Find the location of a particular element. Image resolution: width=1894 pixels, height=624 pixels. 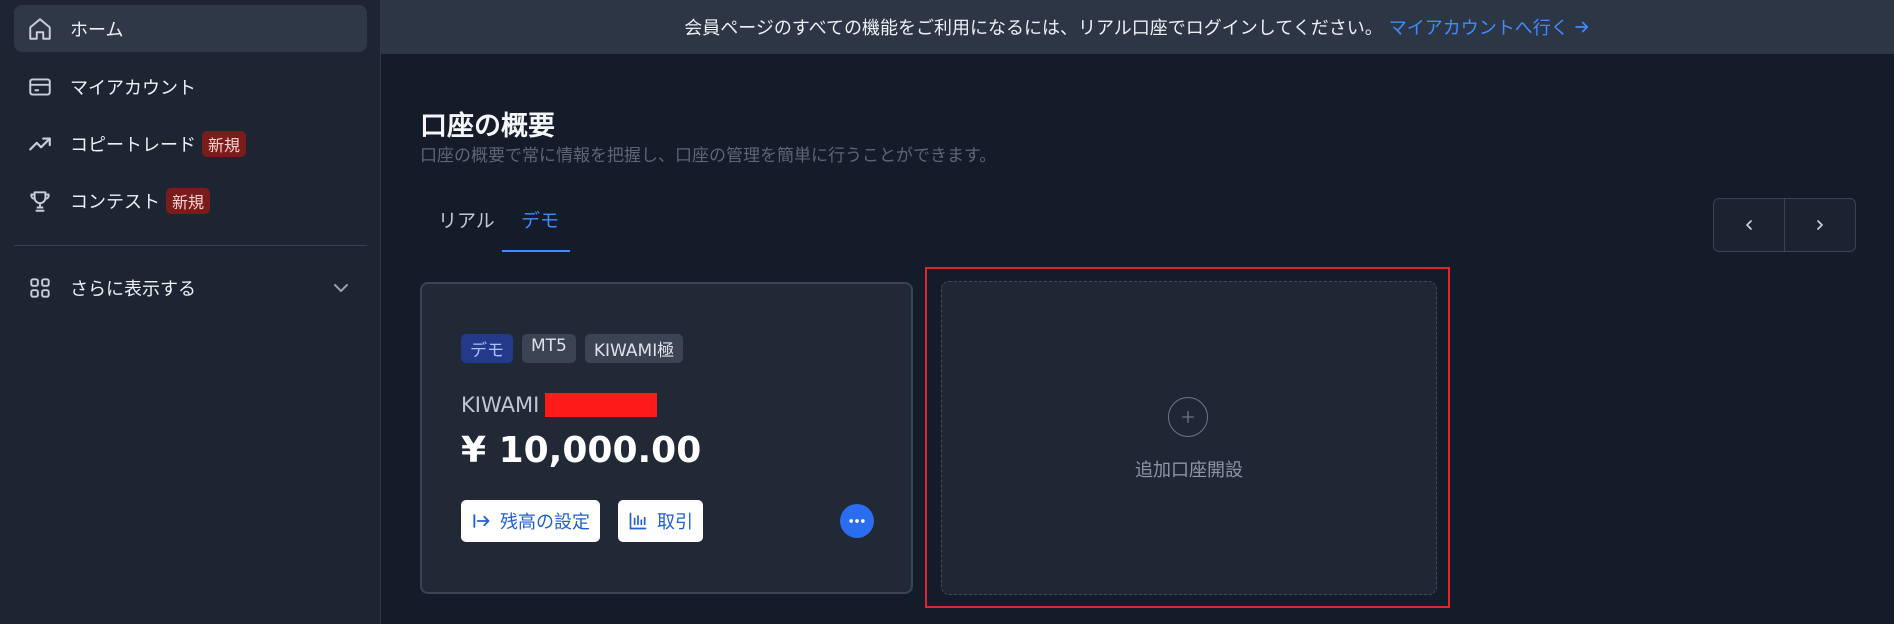

plus-icon is located at coordinates (1188, 417).